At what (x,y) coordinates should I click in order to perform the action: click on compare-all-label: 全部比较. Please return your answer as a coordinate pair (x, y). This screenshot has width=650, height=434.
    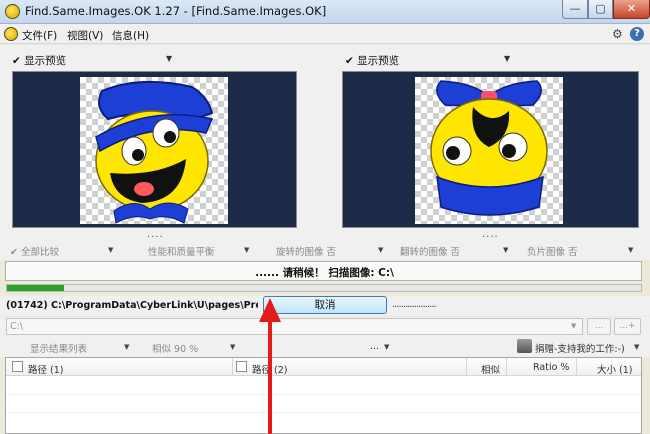
    Looking at the image, I should click on (39, 252).